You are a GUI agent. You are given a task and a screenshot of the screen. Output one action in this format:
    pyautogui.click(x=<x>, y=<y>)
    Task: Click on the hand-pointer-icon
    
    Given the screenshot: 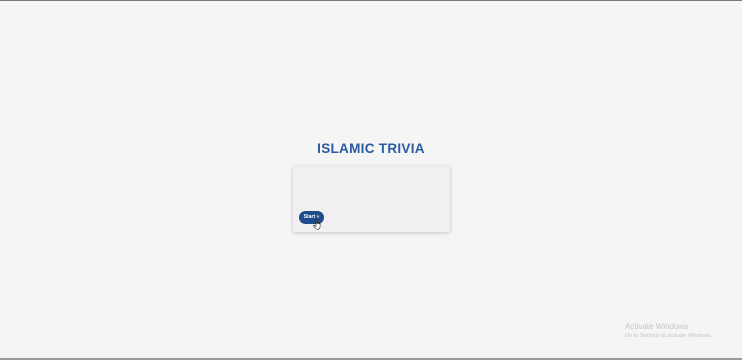 What is the action you would take?
    pyautogui.click(x=317, y=224)
    